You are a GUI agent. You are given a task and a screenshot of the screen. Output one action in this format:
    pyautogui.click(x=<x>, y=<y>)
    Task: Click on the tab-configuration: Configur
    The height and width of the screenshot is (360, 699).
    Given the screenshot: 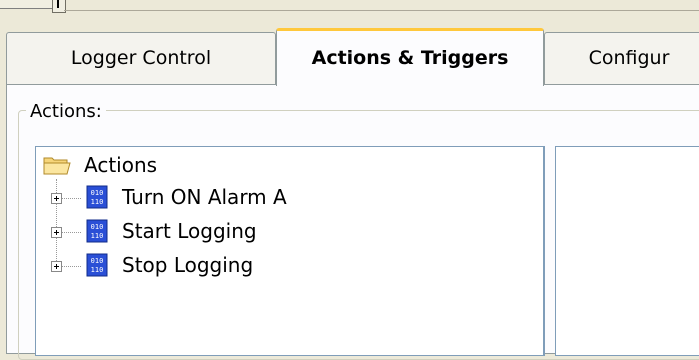 What is the action you would take?
    pyautogui.click(x=621, y=58)
    